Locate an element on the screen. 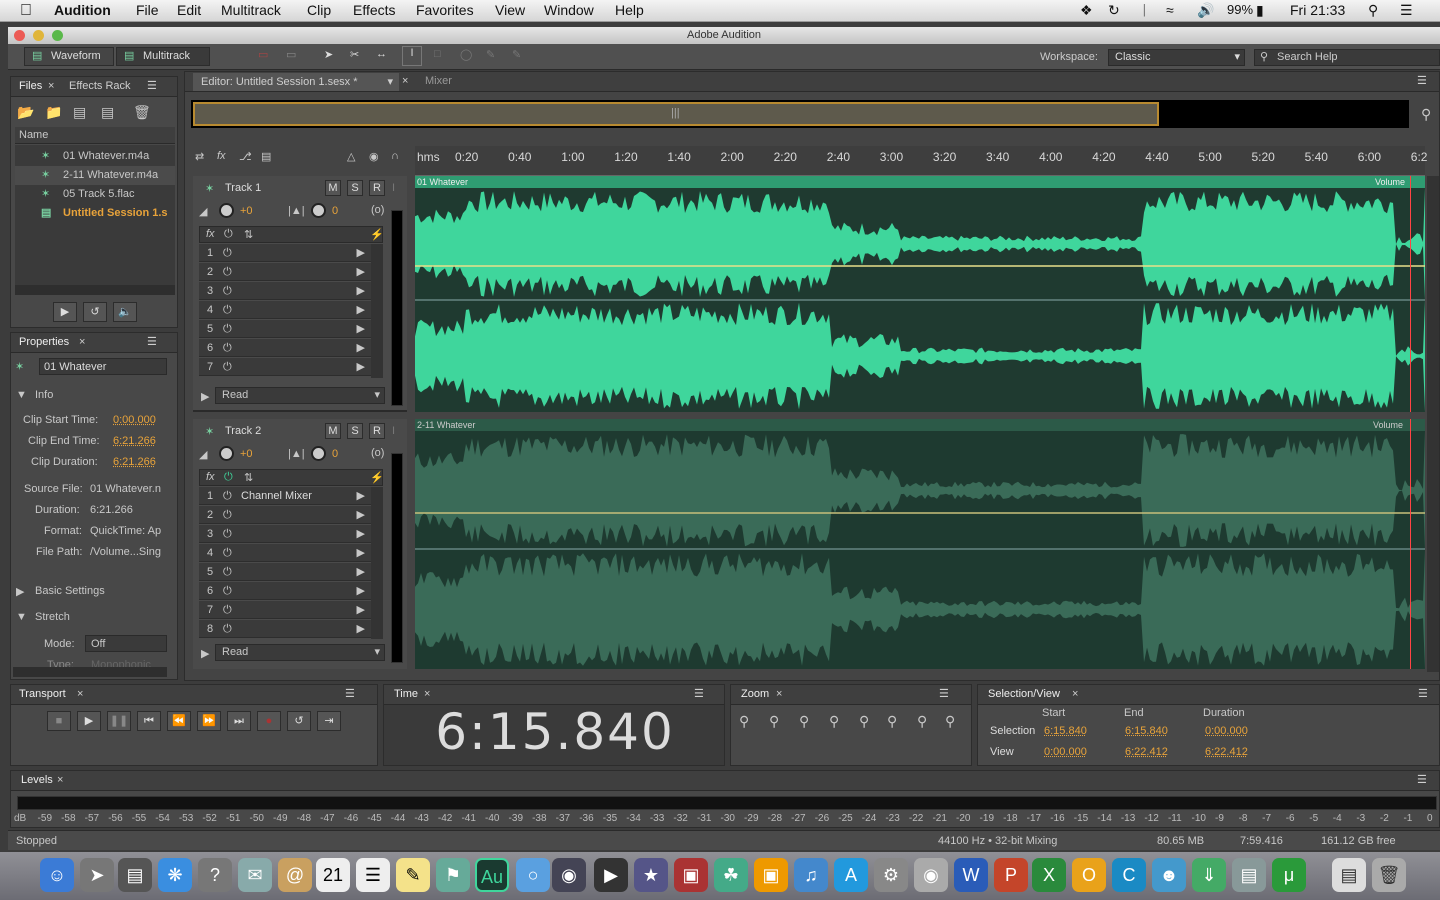  itunes-icon: ♫ is located at coordinates (811, 875).